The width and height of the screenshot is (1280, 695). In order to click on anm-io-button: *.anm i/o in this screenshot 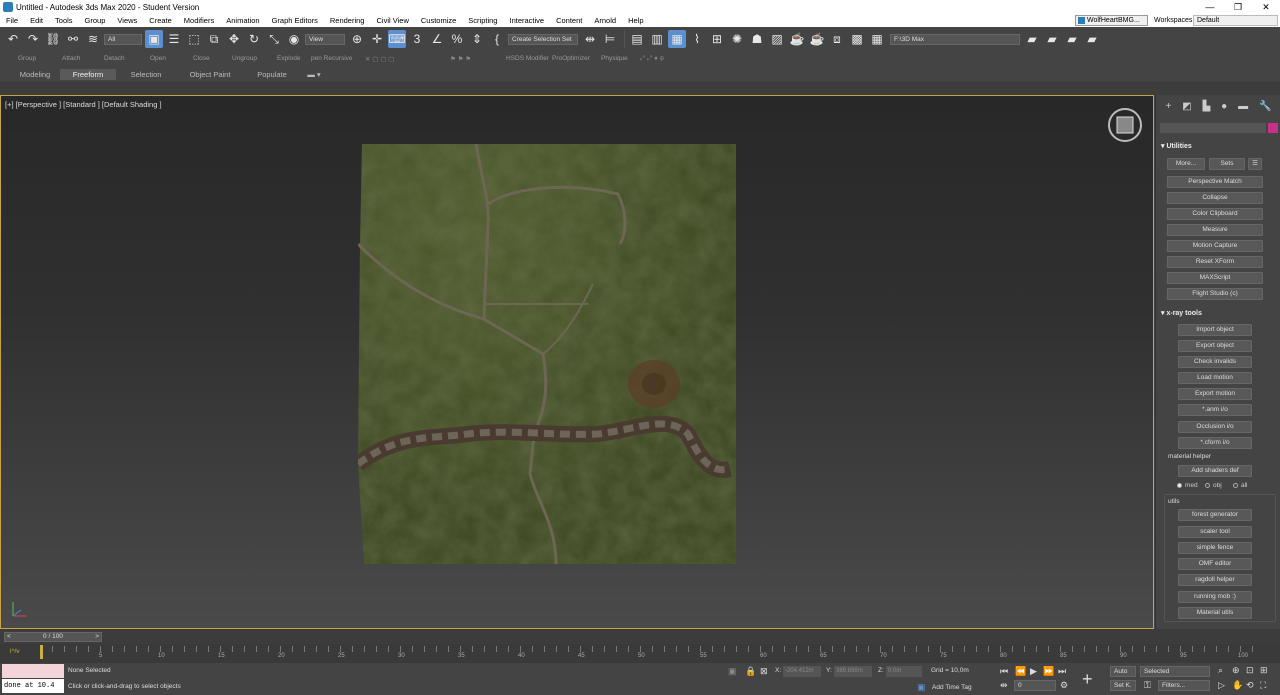, I will do `click(1215, 410)`.